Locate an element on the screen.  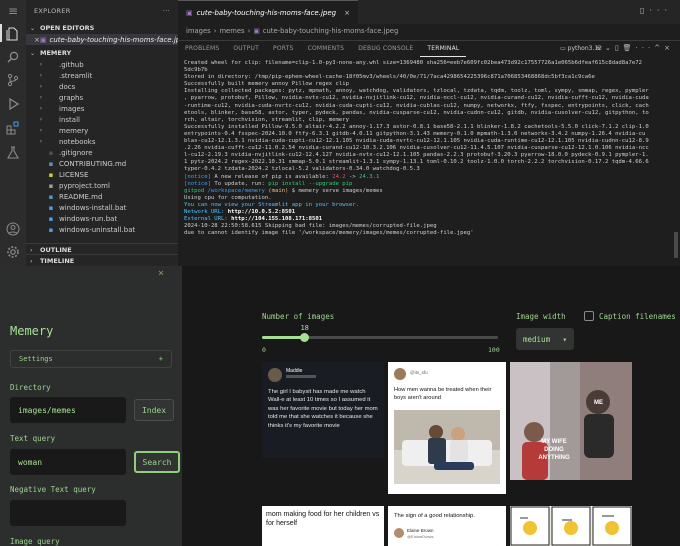
file-item: ▪ windows-run.bat is located at coordinates (102, 218).